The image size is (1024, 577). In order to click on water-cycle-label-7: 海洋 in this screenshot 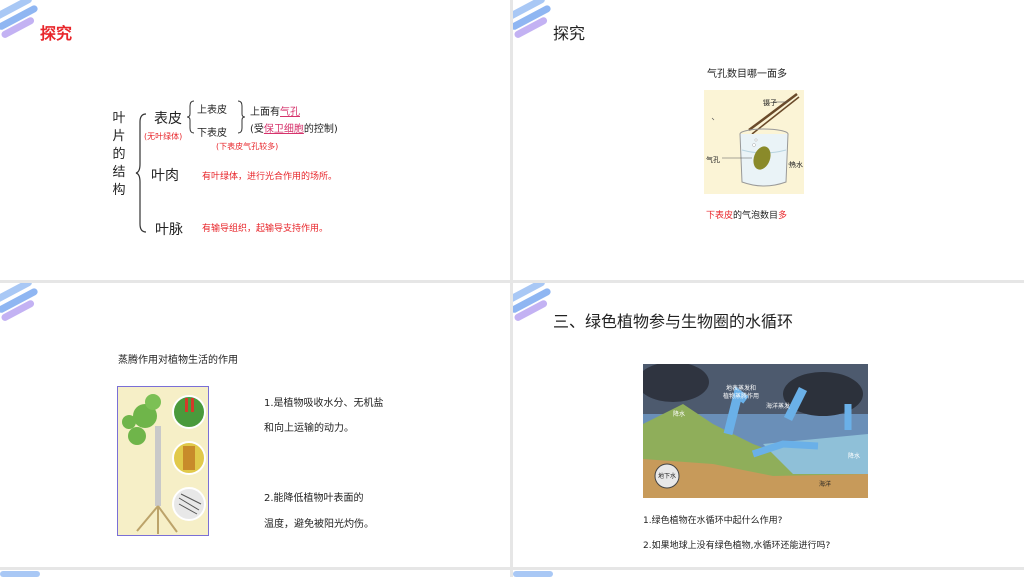, I will do `click(825, 484)`.